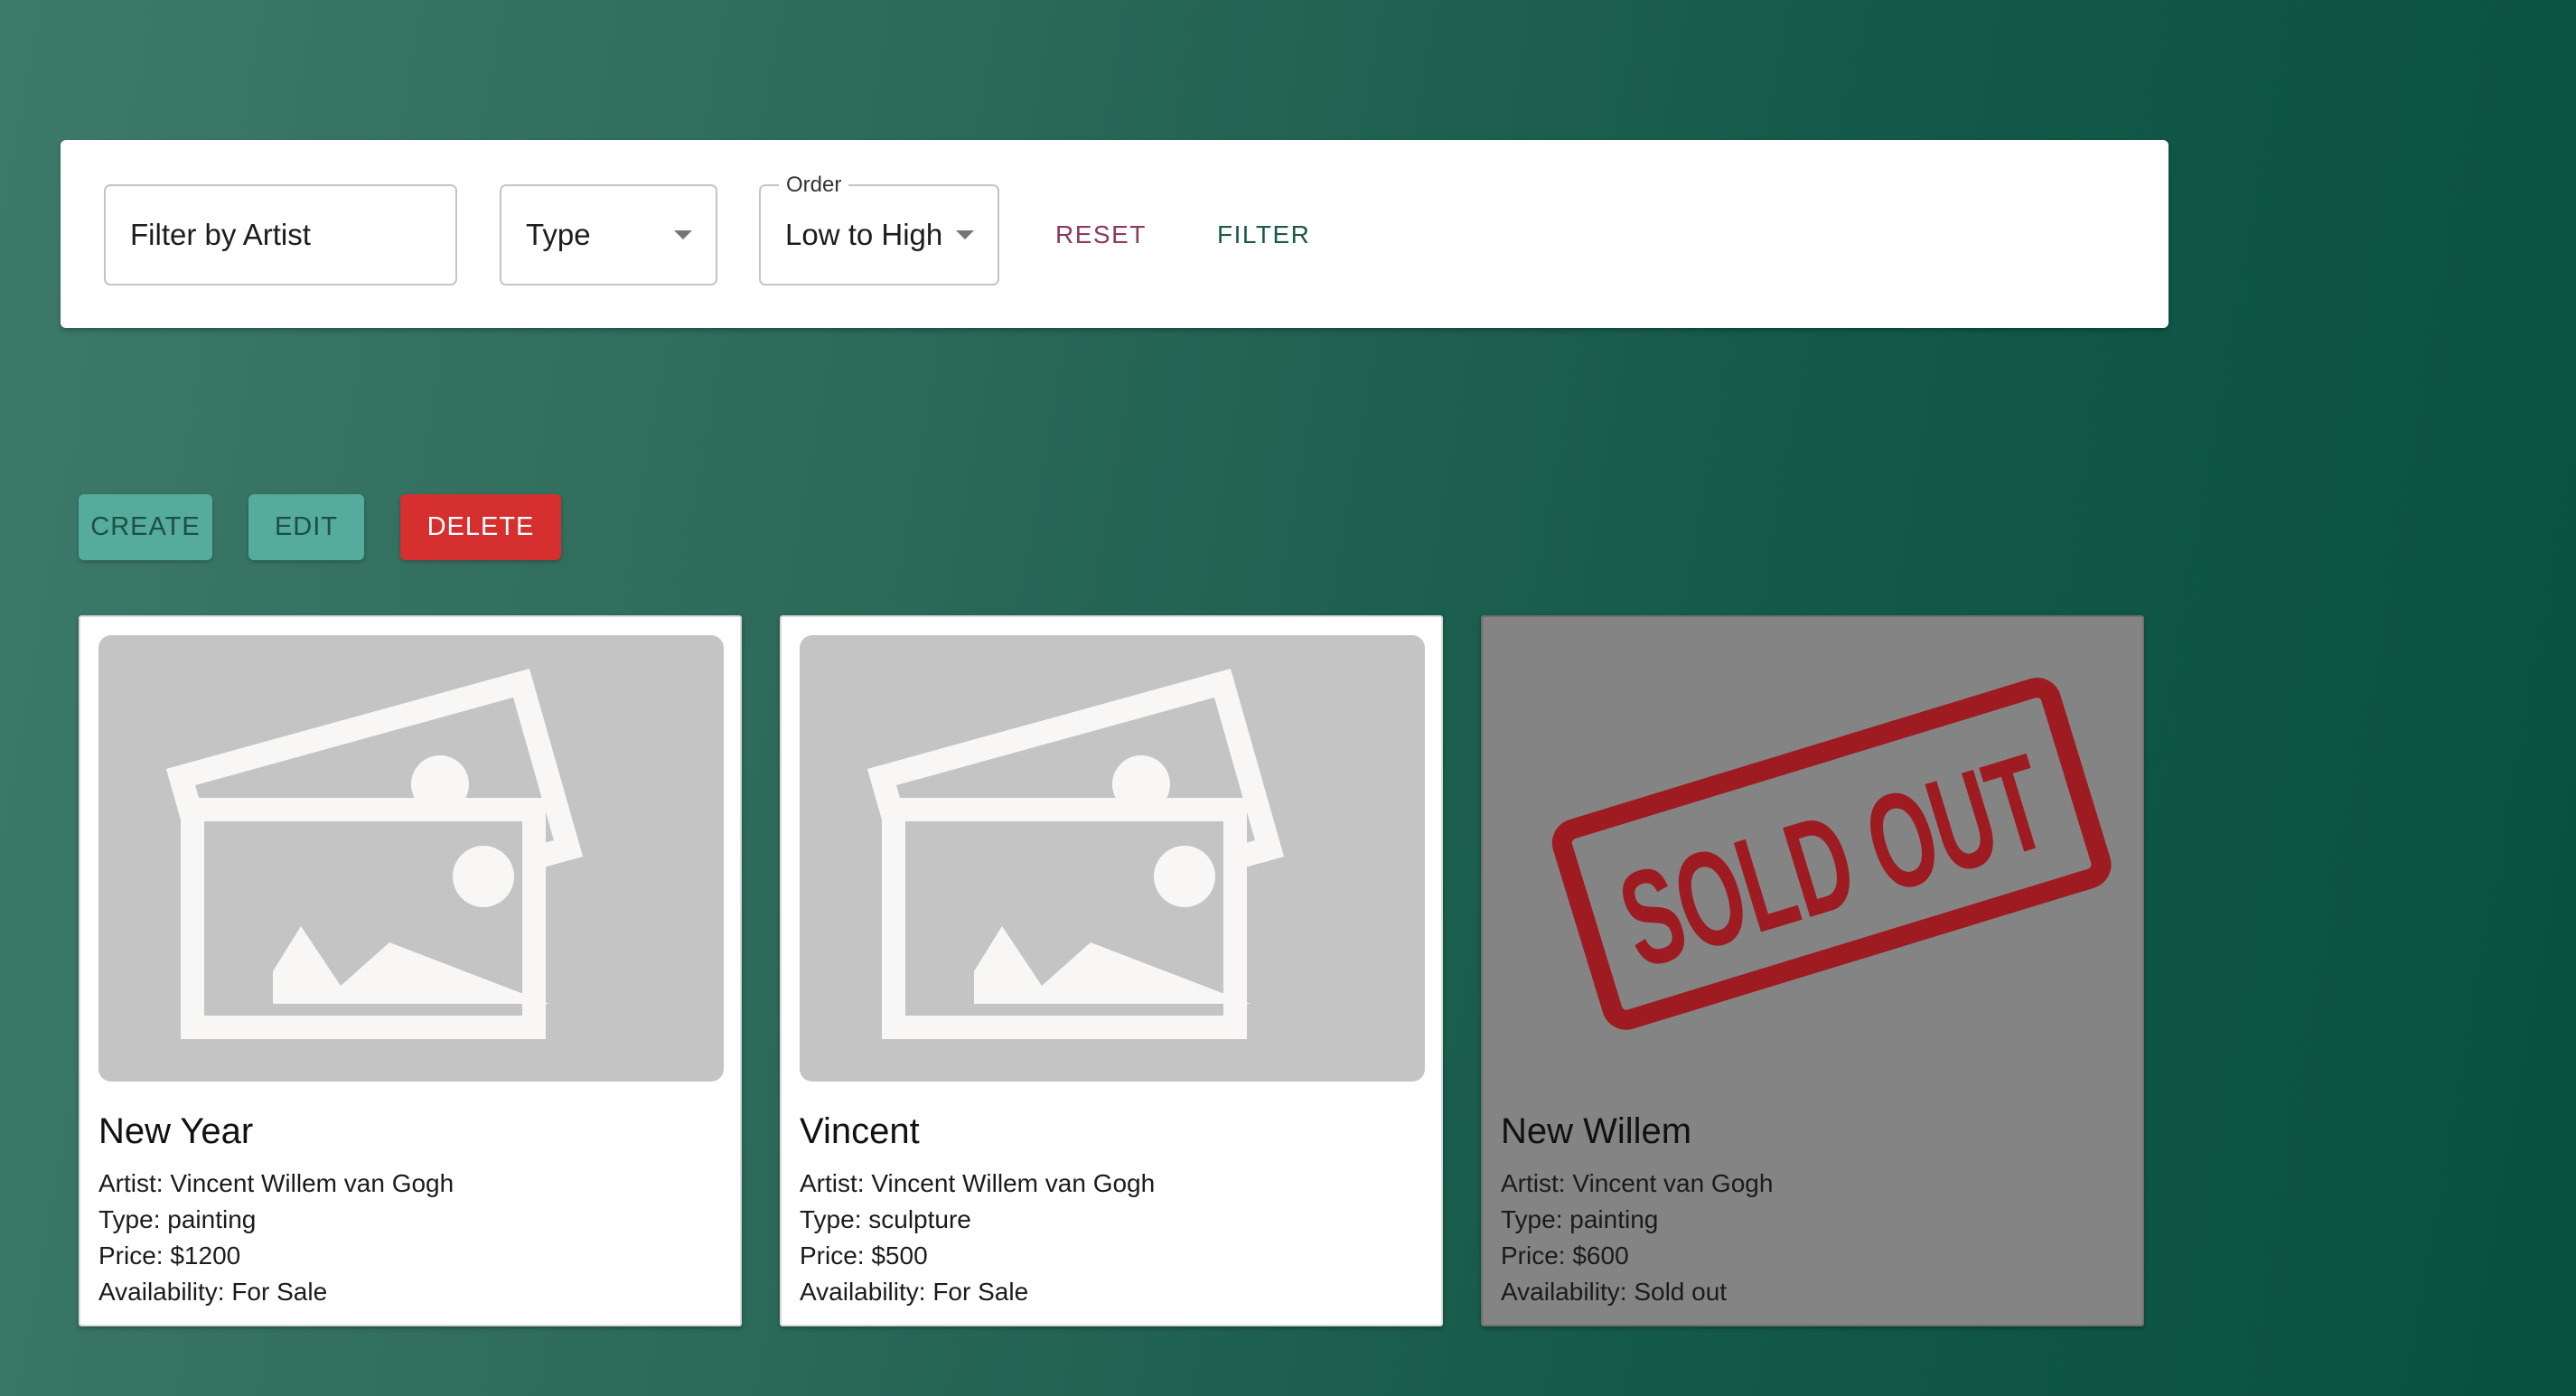 Image resolution: width=2576 pixels, height=1396 pixels. I want to click on type-select: Type, so click(608, 235).